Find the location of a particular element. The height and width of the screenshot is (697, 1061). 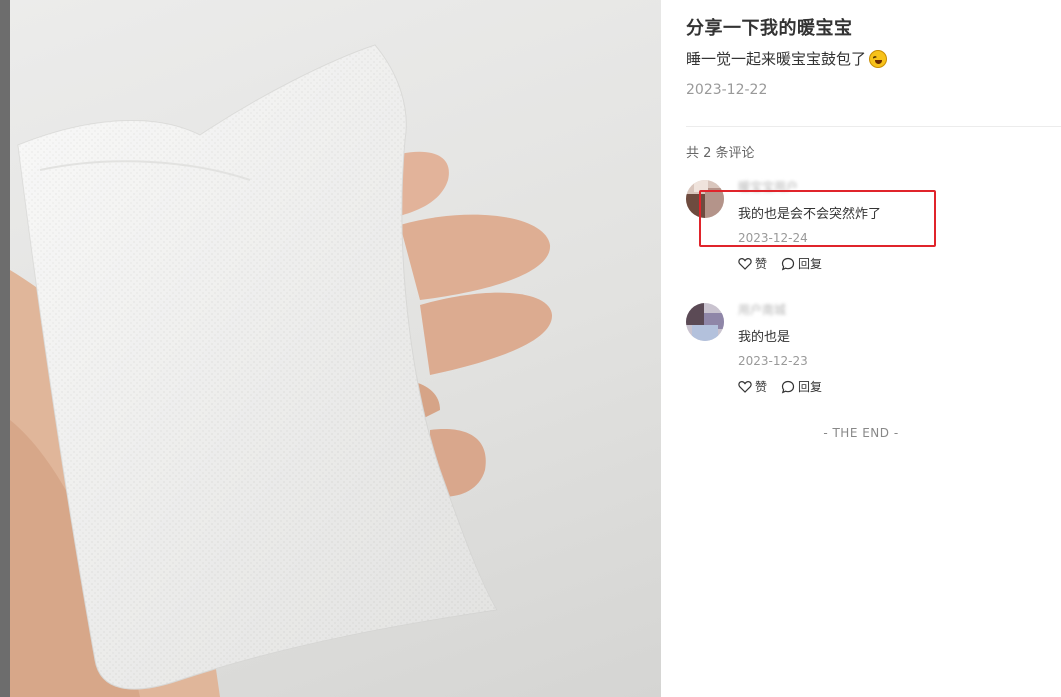

comment-item: 用户南城 我的也是 2023-12-23 赞 回复 is located at coordinates (866, 353).